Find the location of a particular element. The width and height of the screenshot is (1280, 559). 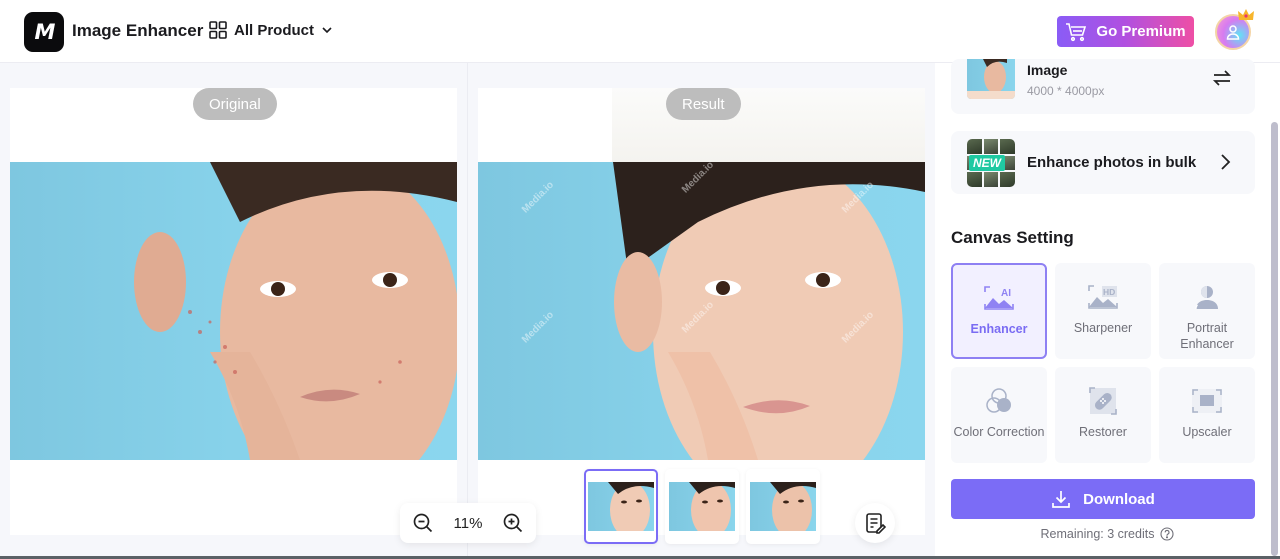

tool-label: Sharpener is located at coordinates (1103, 328).